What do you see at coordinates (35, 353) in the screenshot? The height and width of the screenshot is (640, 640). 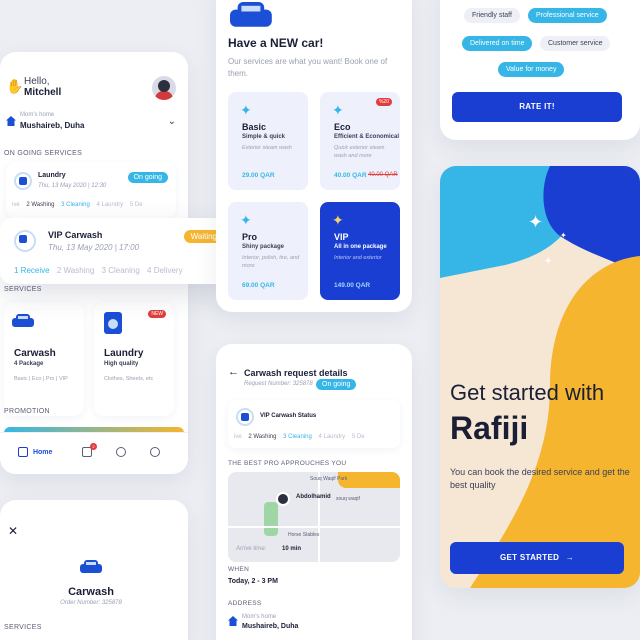 I see `service-title: Carwash` at bounding box center [35, 353].